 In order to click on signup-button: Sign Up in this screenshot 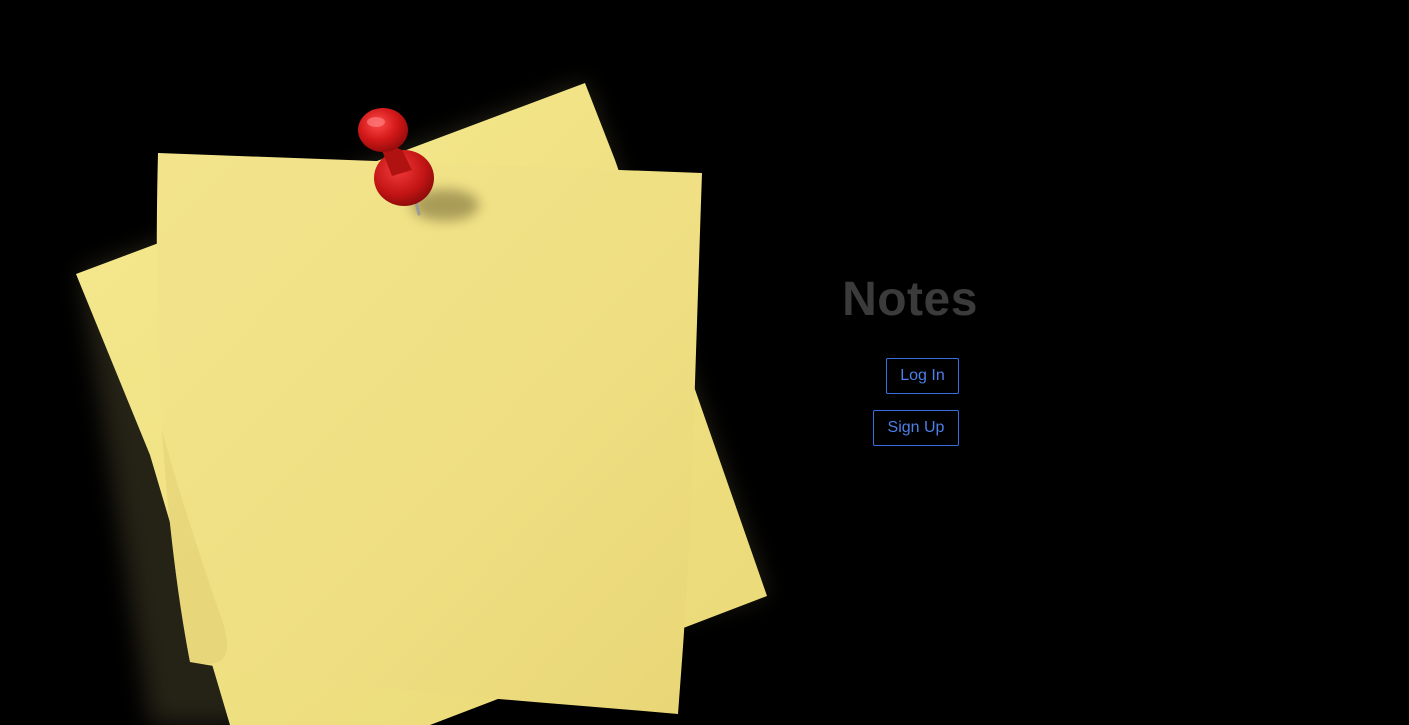, I will do `click(916, 428)`.